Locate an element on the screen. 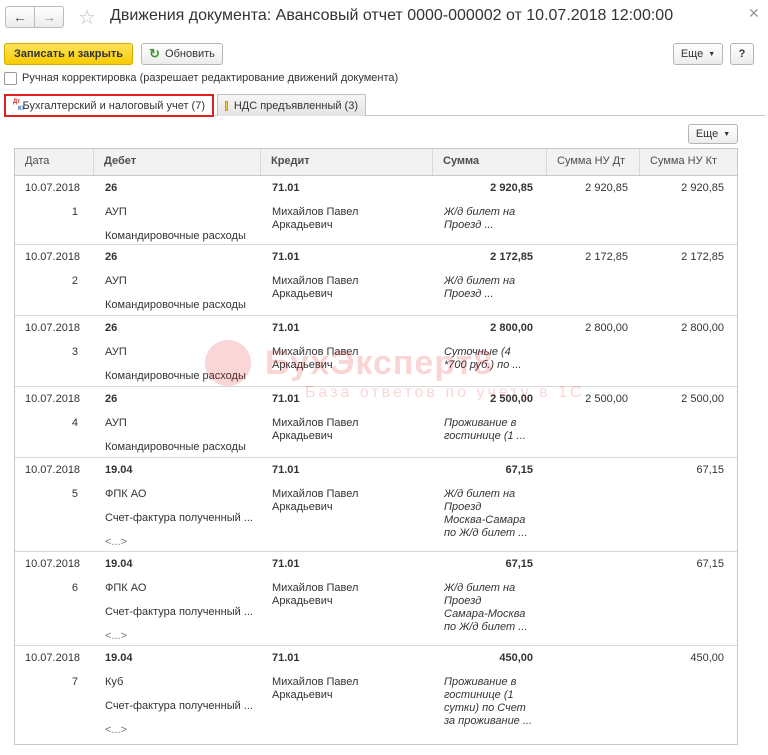 Image resolution: width=768 pixels, height=755 pixels. cell-sum: 2 172,85 is located at coordinates (511, 257).